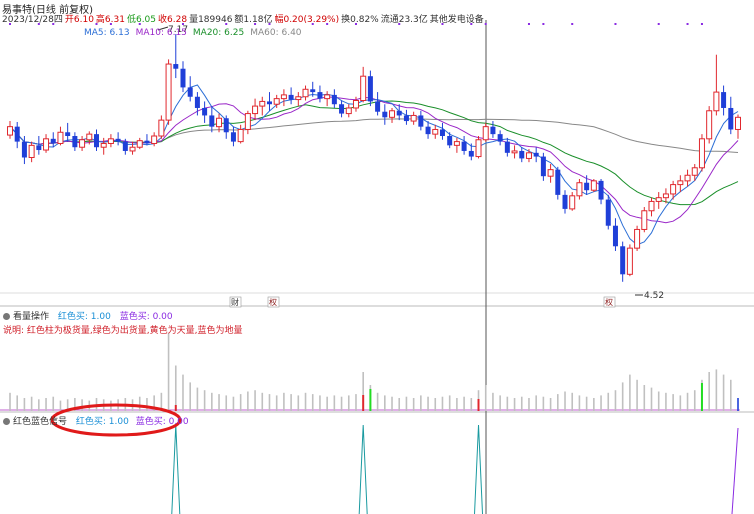 The width and height of the screenshot is (754, 514). I want to click on volume-panel-header: 看量操作 红色买: 1.00 蓝色买: 0.00, so click(88, 315).